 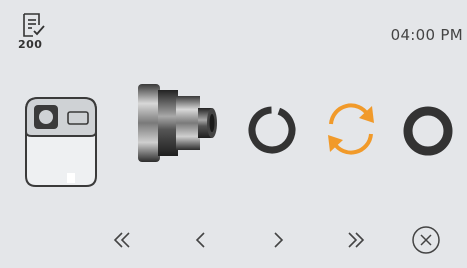 I want to click on previous-button, so click(x=201, y=240).